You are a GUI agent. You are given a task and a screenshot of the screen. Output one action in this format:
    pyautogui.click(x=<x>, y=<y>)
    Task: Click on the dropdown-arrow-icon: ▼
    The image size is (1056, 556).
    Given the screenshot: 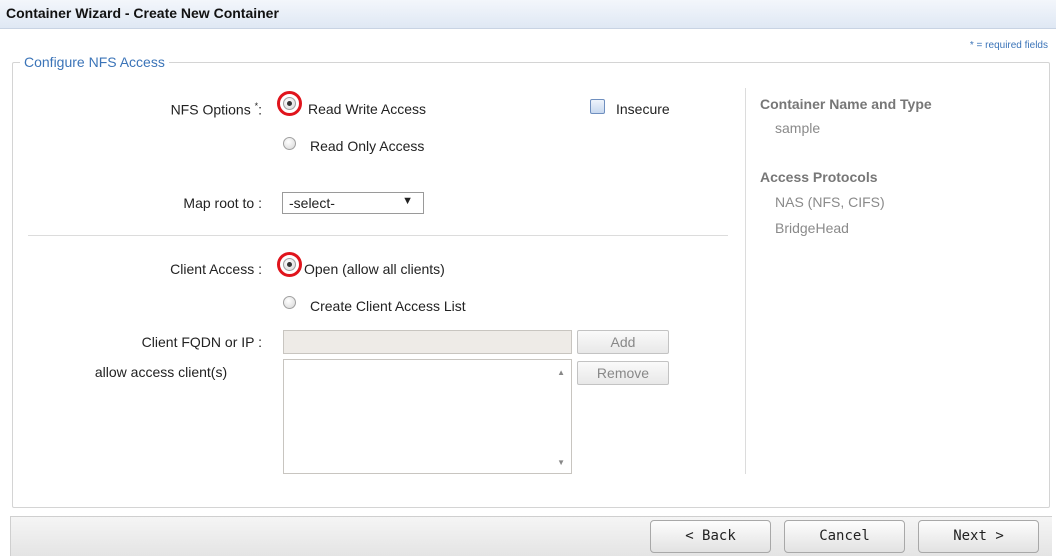 What is the action you would take?
    pyautogui.click(x=407, y=201)
    